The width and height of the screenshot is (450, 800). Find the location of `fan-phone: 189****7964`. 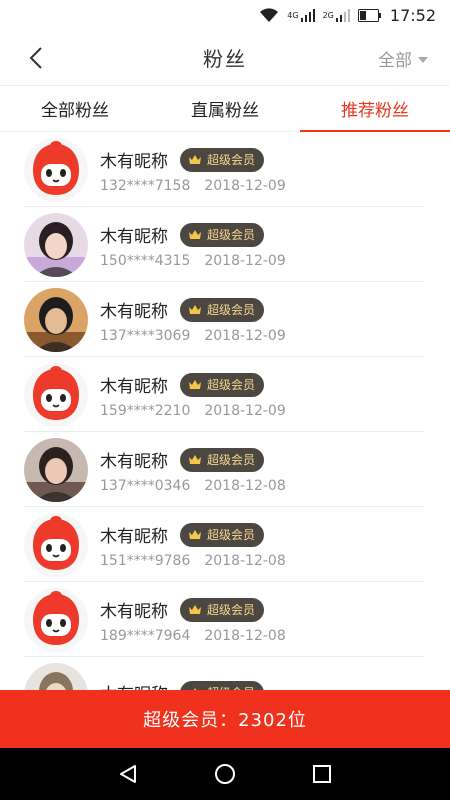

fan-phone: 189****7964 is located at coordinates (145, 635).